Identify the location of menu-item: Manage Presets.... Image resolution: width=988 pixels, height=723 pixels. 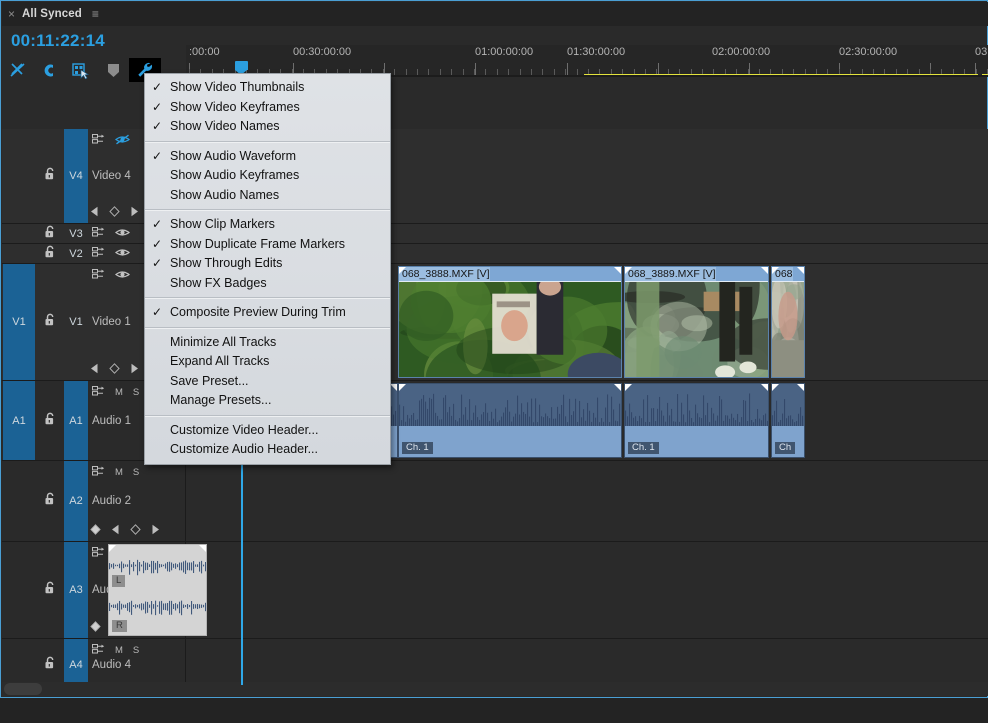
(267, 401).